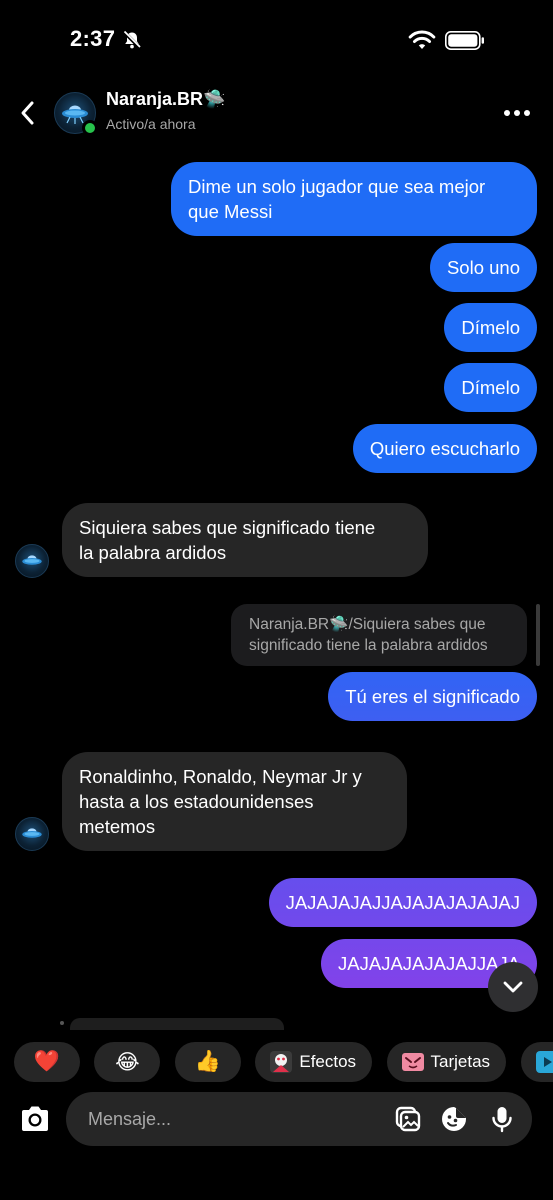 The height and width of the screenshot is (1200, 553). I want to click on reply-author: Naranja.BR, so click(289, 624).